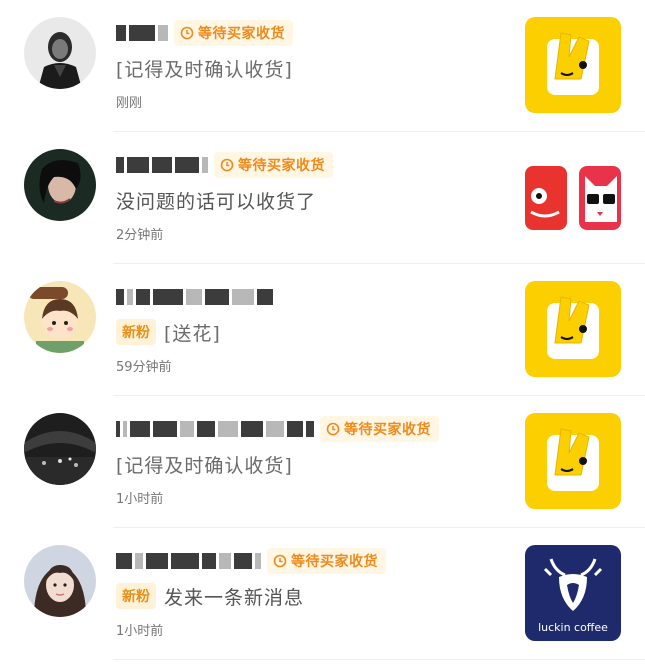  What do you see at coordinates (234, 597) in the screenshot?
I see `message-preview: 发来一条新消息` at bounding box center [234, 597].